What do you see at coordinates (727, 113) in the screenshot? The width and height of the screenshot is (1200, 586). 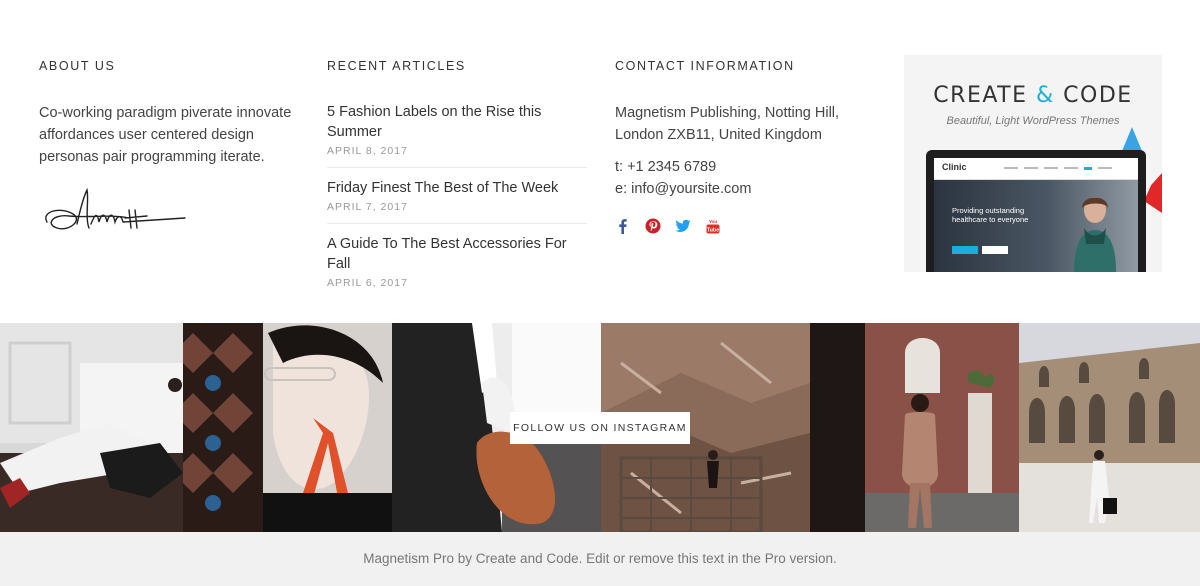 I see `contact-address-line1: Magnetism Publishing, Notting Hill,` at bounding box center [727, 113].